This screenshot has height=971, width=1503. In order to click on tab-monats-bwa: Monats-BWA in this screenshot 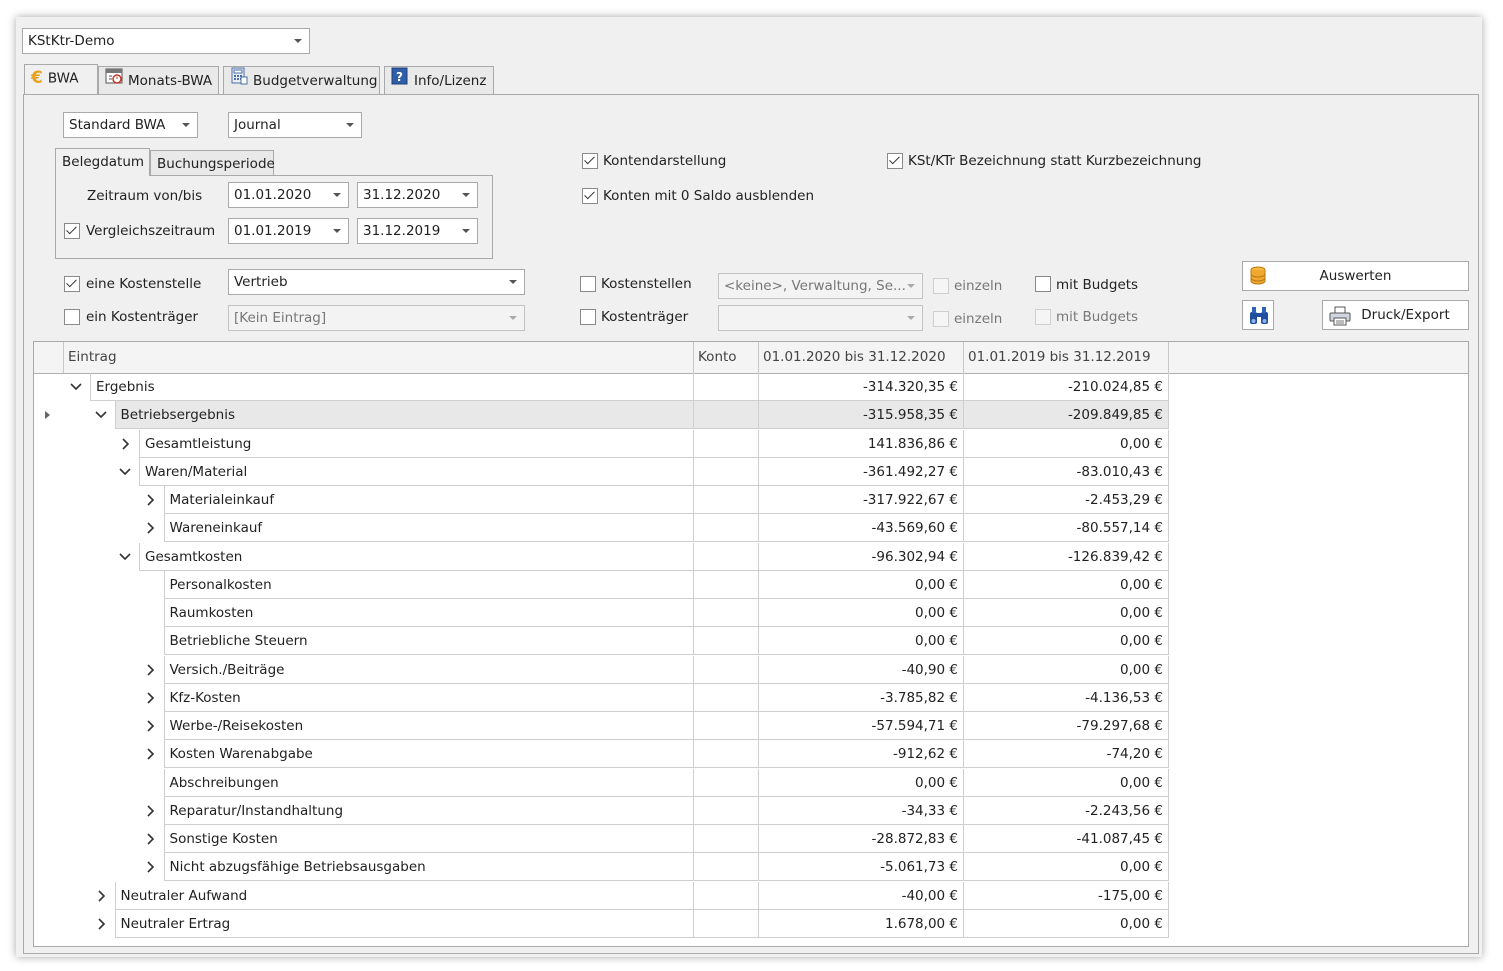, I will do `click(158, 80)`.